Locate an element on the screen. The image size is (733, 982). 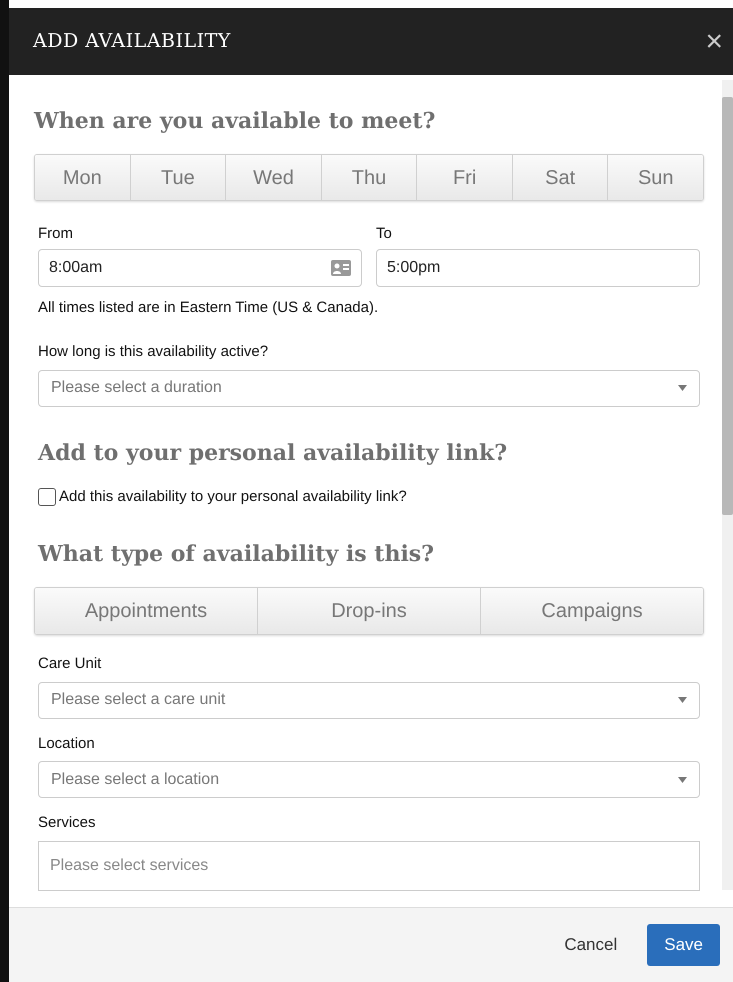
field-label: How long is this availability active? is located at coordinates (154, 352).